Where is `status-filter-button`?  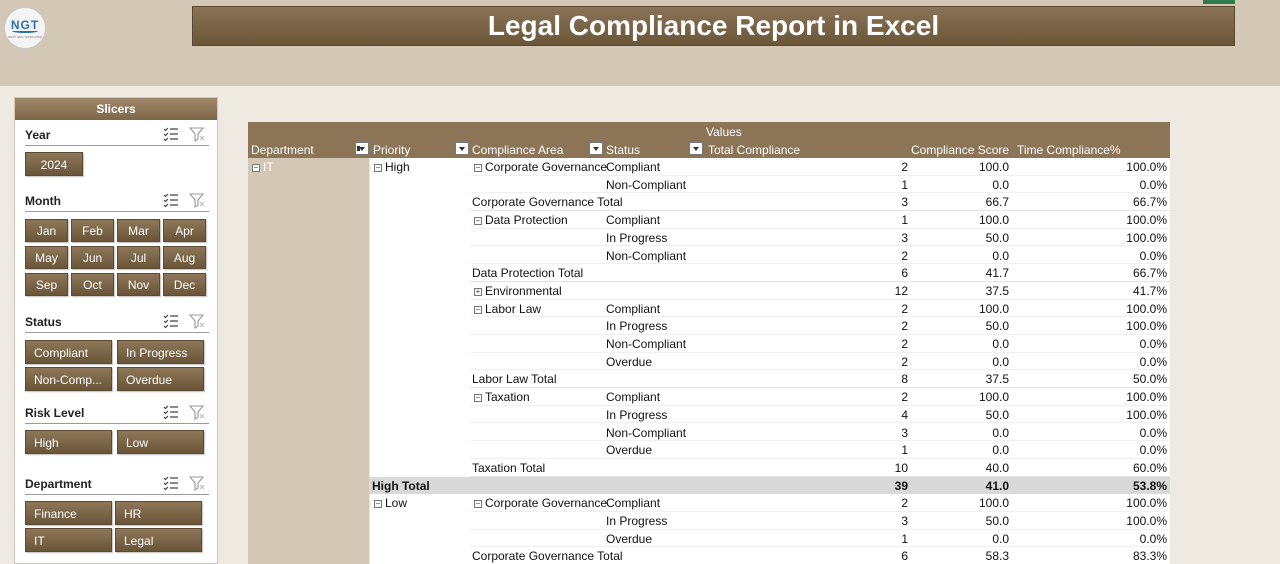
status-filter-button is located at coordinates (696, 148).